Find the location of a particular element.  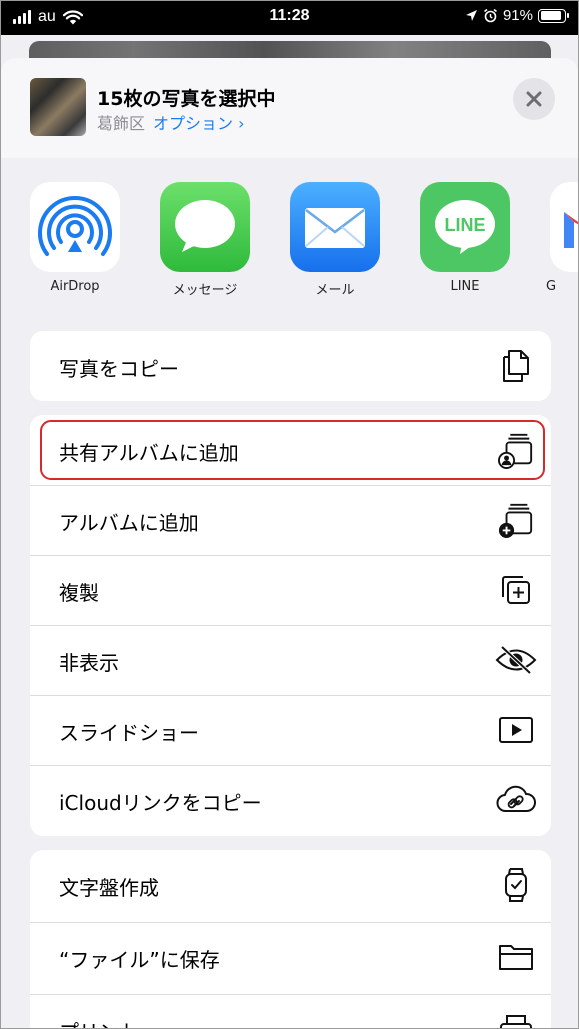

action-label: 複製 is located at coordinates (79, 593).